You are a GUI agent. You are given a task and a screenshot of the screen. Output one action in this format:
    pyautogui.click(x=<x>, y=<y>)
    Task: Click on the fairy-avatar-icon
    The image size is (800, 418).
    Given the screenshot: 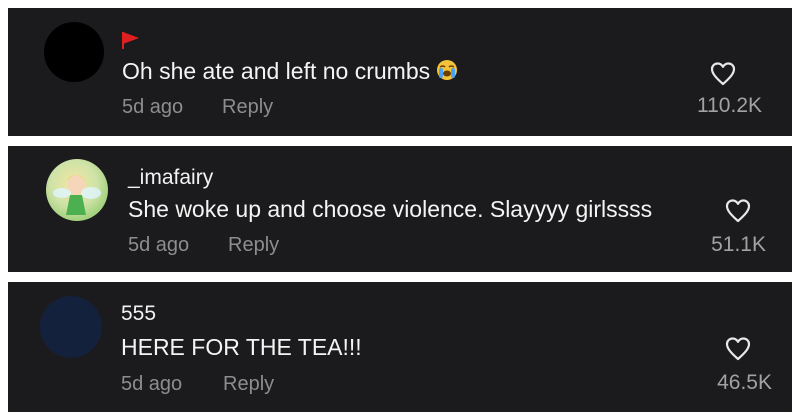 What is the action you would take?
    pyautogui.click(x=77, y=195)
    